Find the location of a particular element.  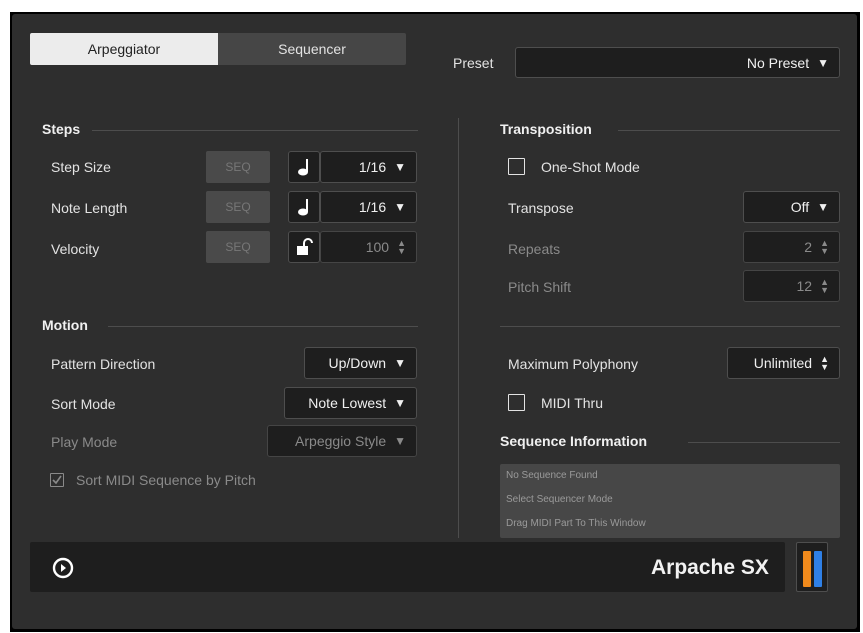

sequence-info-line: No Sequence Found is located at coordinates (552, 475).